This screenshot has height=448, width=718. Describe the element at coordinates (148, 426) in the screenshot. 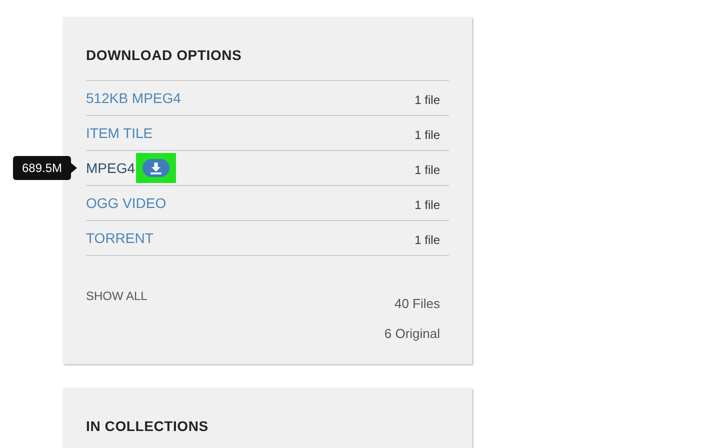

I see `section-title: IN COLLECTIONS` at that location.